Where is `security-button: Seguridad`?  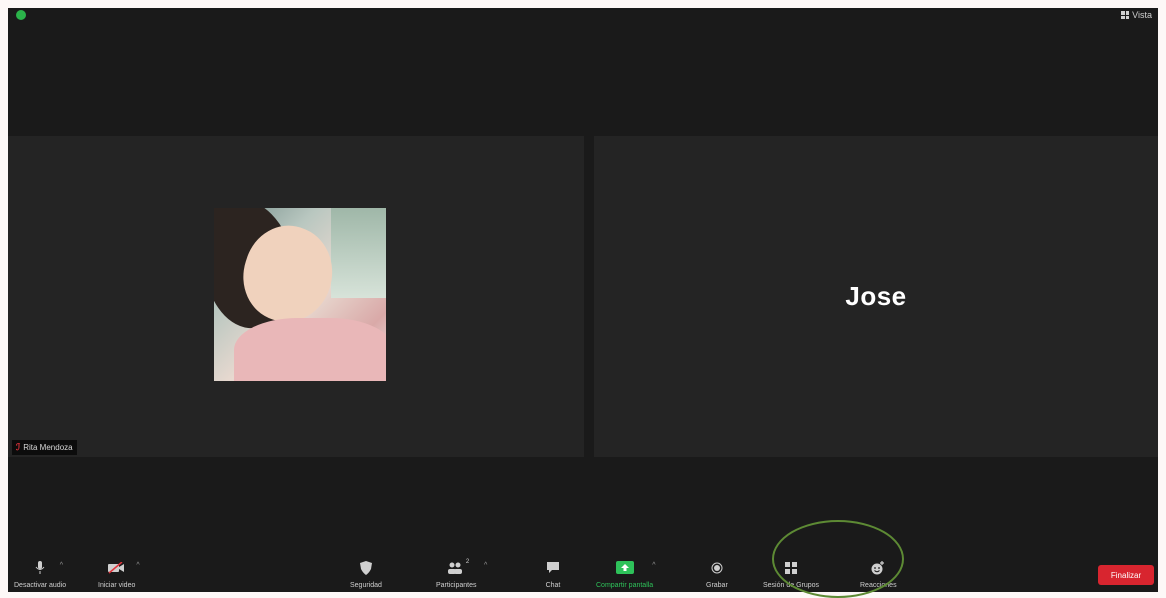 security-button: Seguridad is located at coordinates (366, 575).